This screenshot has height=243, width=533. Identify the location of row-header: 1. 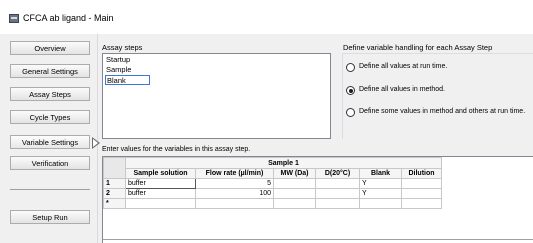
(114, 183).